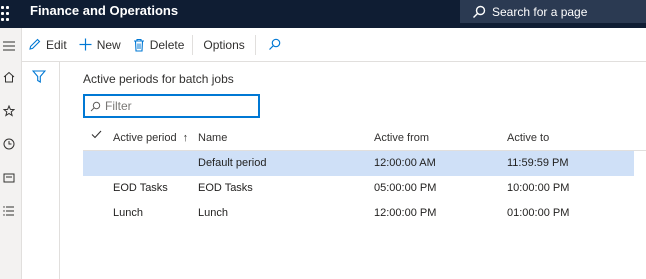 This screenshot has width=646, height=279. Describe the element at coordinates (41, 170) in the screenshot. I see `filter-pane-strip` at that location.